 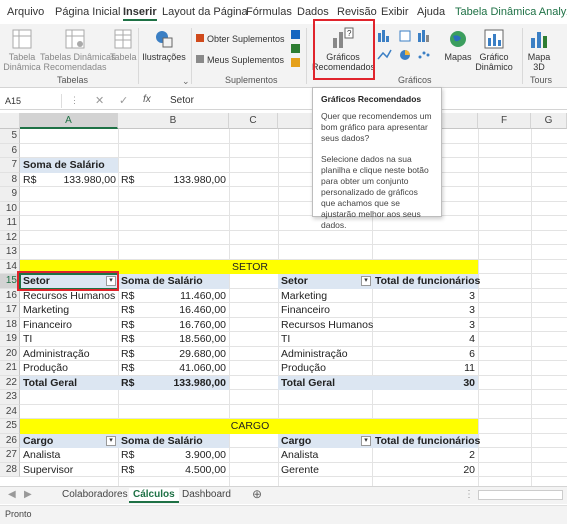 What do you see at coordinates (257, 494) in the screenshot?
I see `add-sheet-icon: ⊕` at bounding box center [257, 494].